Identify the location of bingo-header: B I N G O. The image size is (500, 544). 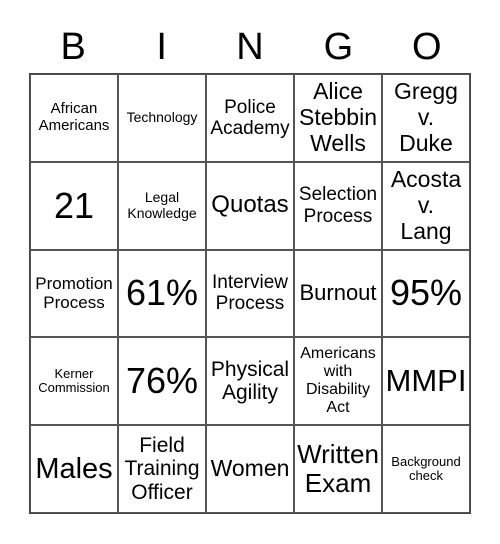
(250, 47).